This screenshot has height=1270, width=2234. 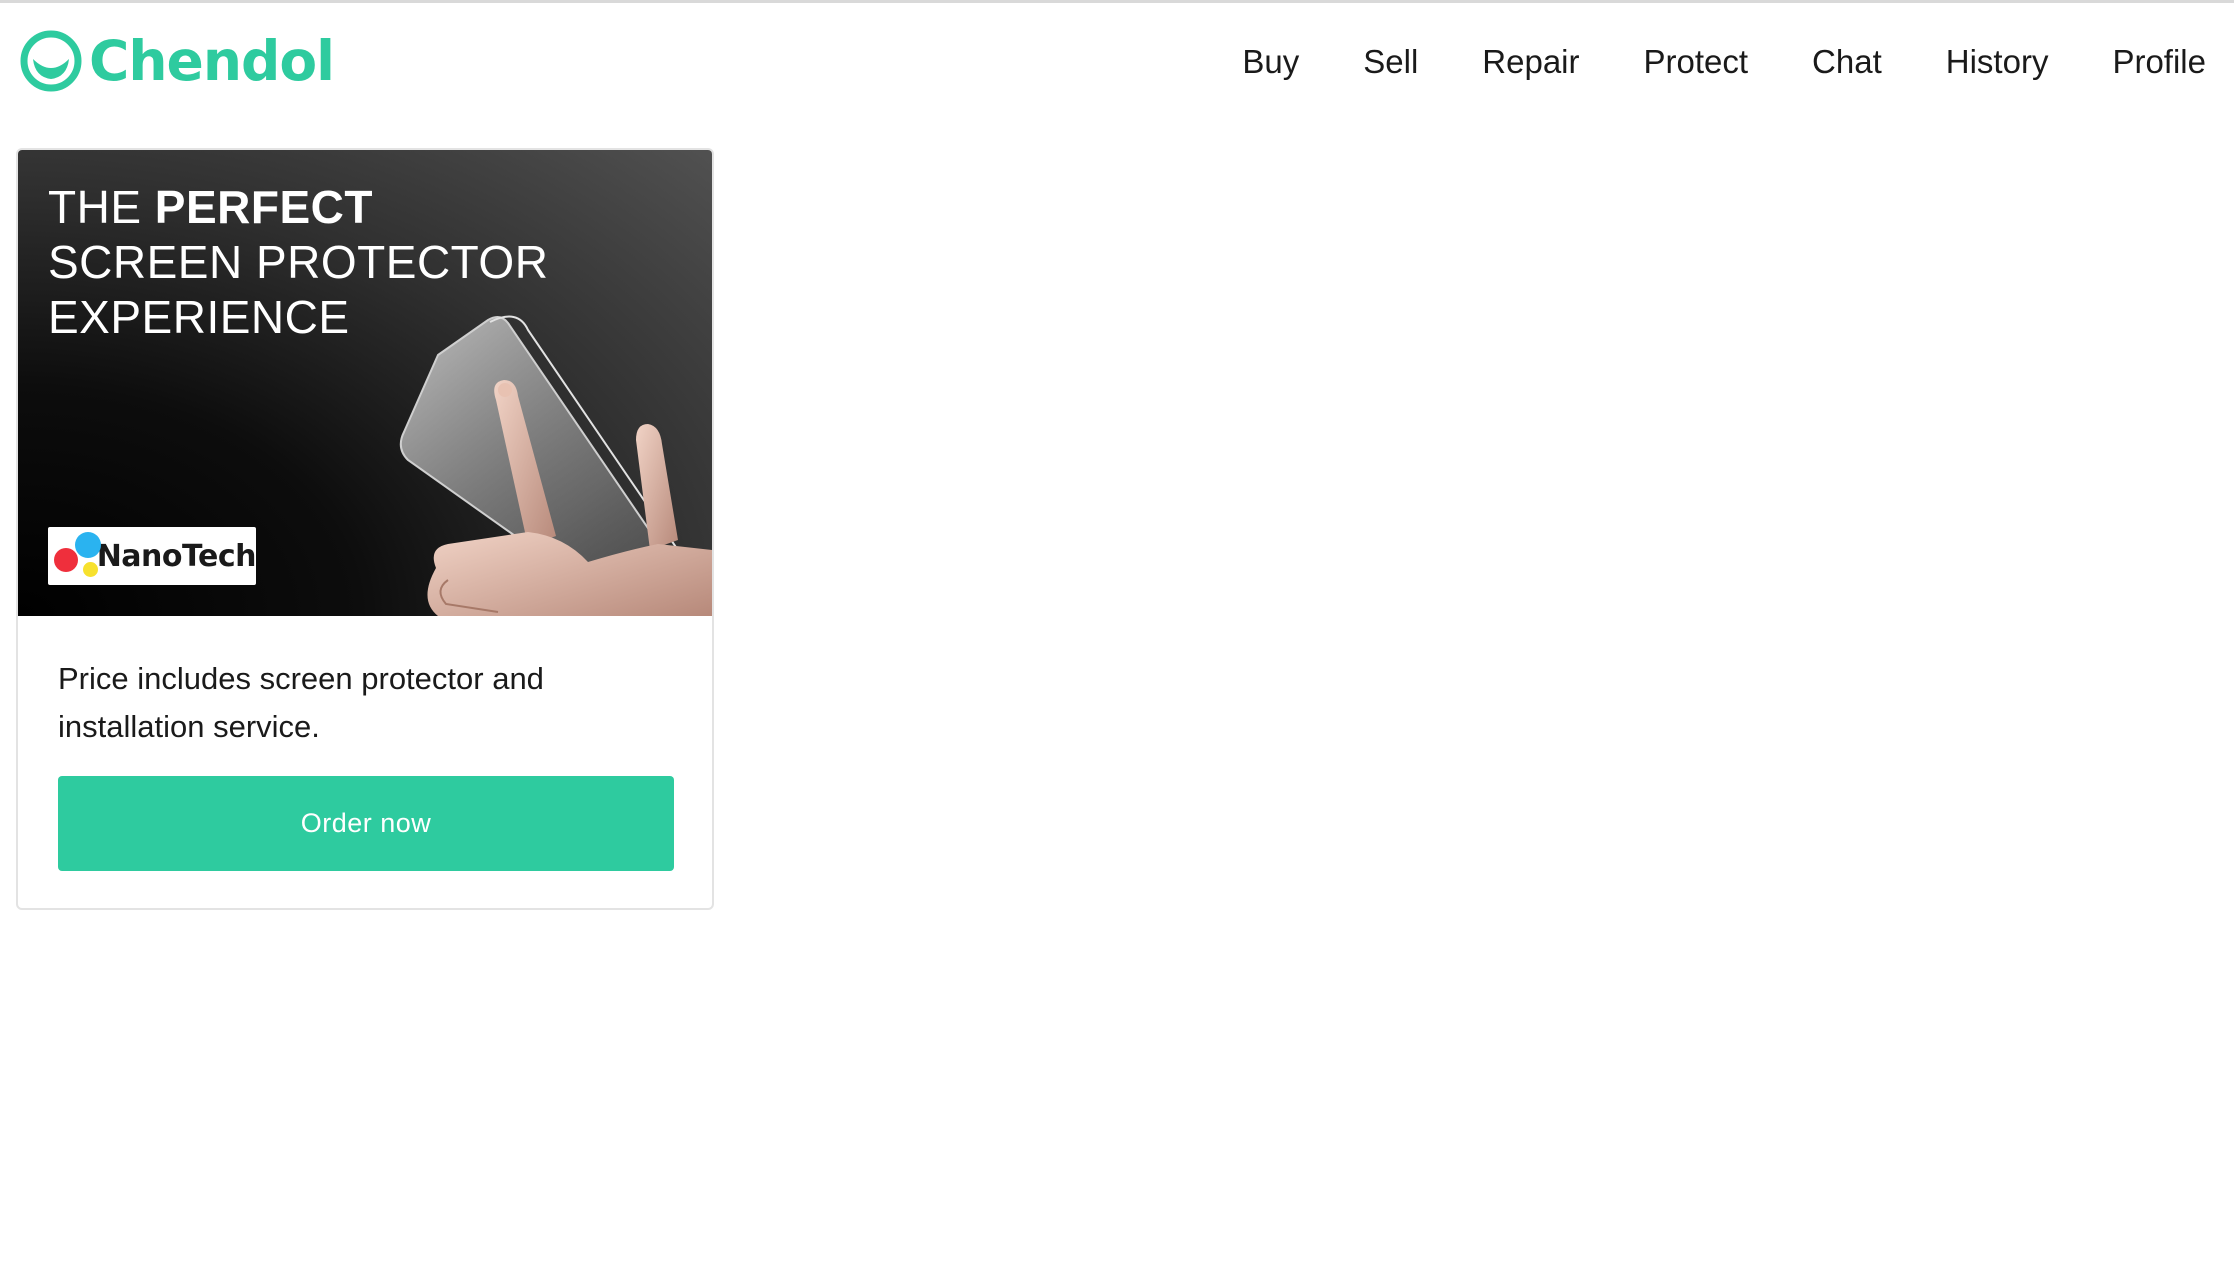 What do you see at coordinates (75, 556) in the screenshot?
I see `nanotech-logo-icon` at bounding box center [75, 556].